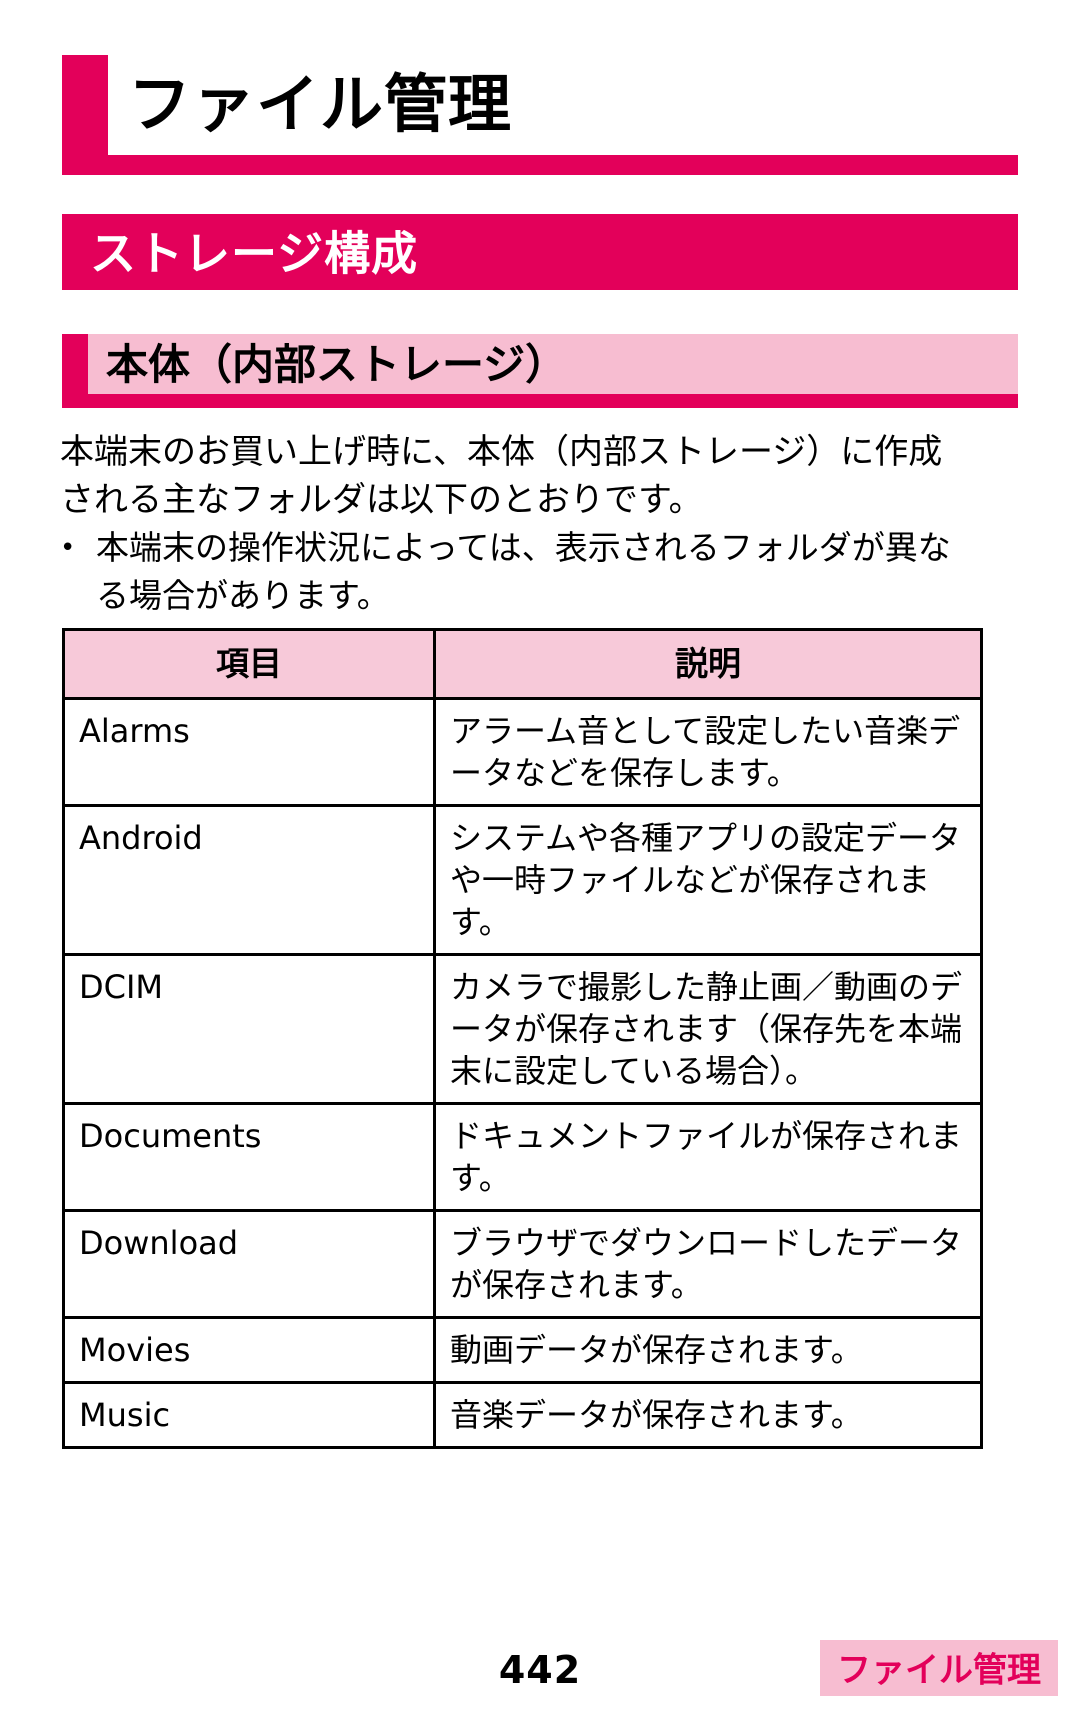 This screenshot has width=1080, height=1733. I want to click on table-row: Alarms アラーム音として設定したい音楽データなどを保存します。, so click(522, 752).